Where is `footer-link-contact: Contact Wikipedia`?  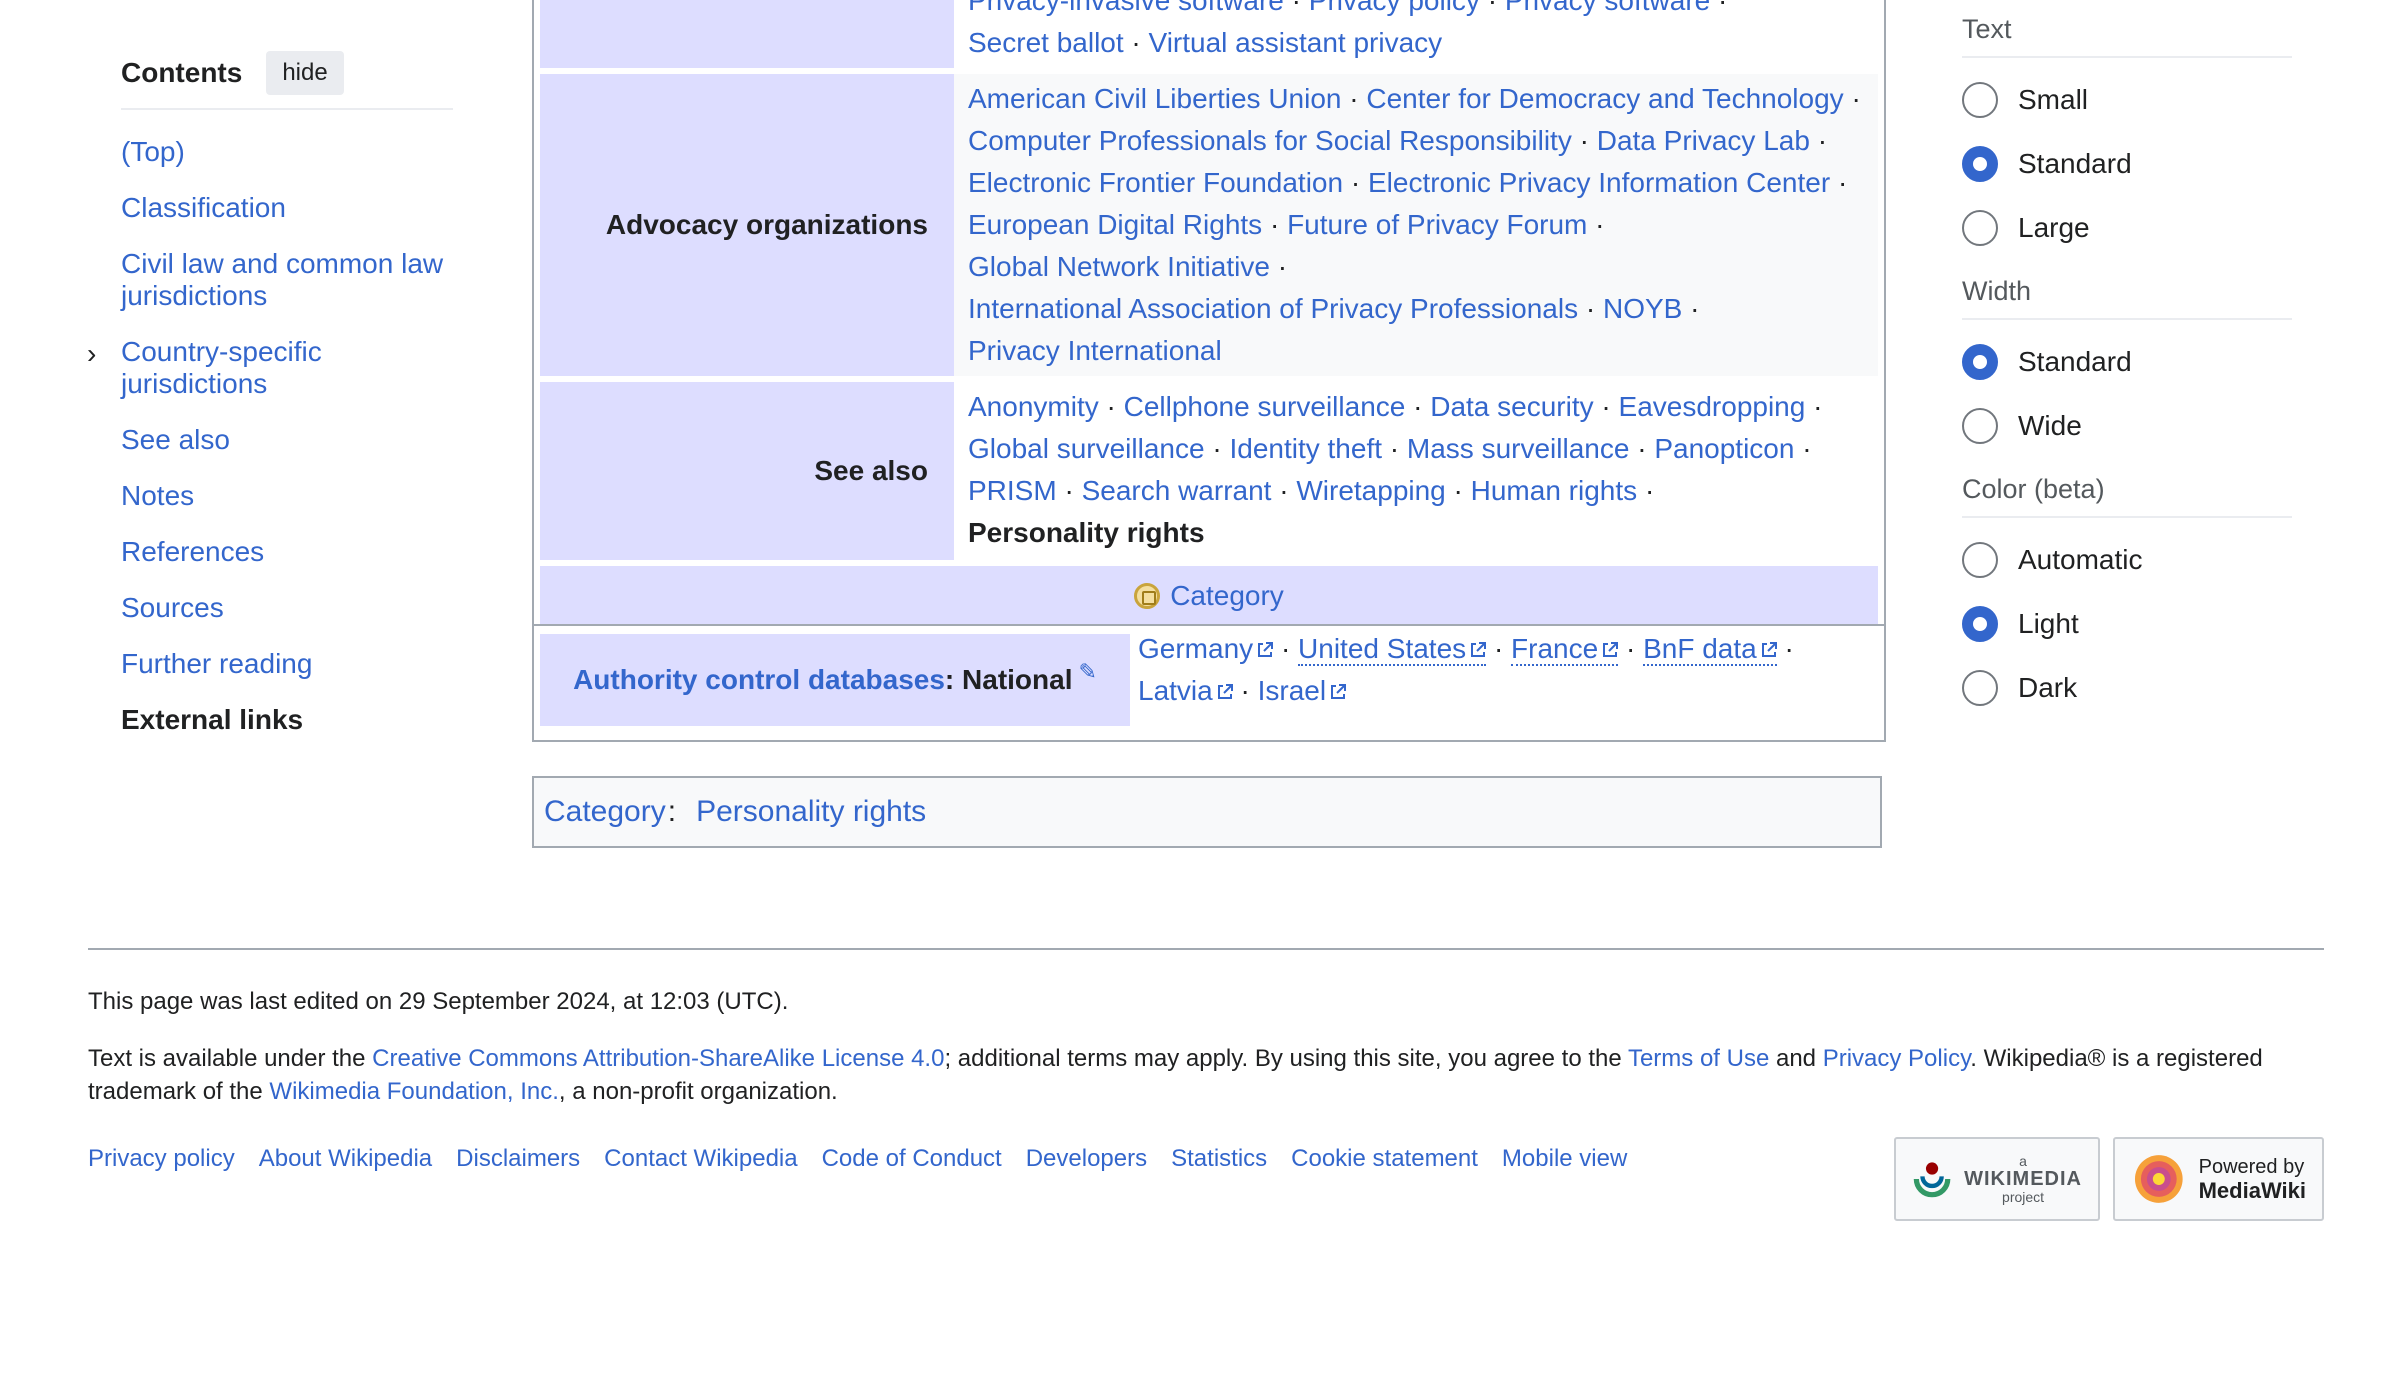 footer-link-contact: Contact Wikipedia is located at coordinates (700, 1158).